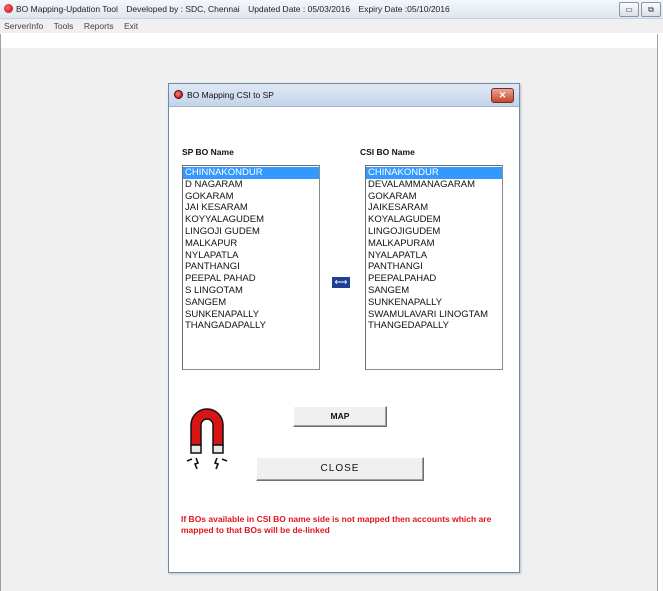 This screenshot has height=591, width=663. What do you see at coordinates (183, 9) in the screenshot?
I see `app-title-developer: Developed by : SDC, Chennai` at bounding box center [183, 9].